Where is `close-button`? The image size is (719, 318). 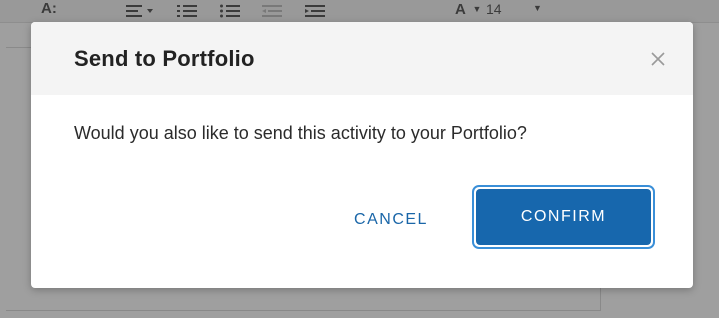 close-button is located at coordinates (658, 61).